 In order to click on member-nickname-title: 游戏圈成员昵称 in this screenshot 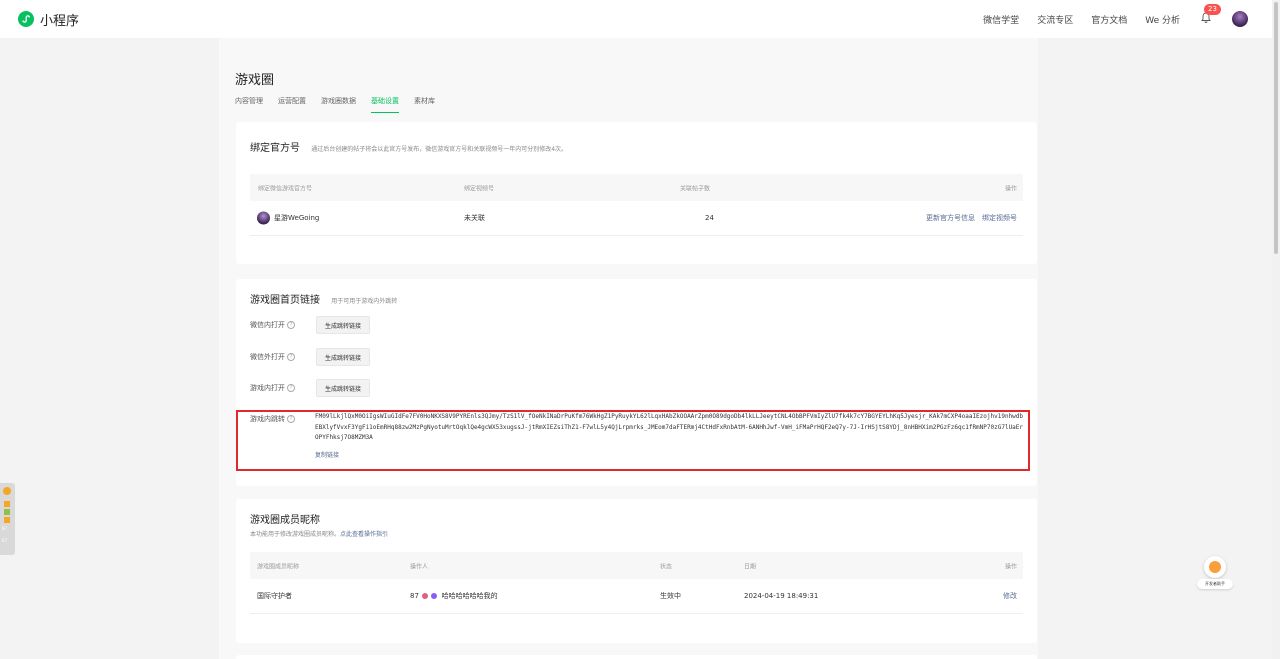, I will do `click(285, 520)`.